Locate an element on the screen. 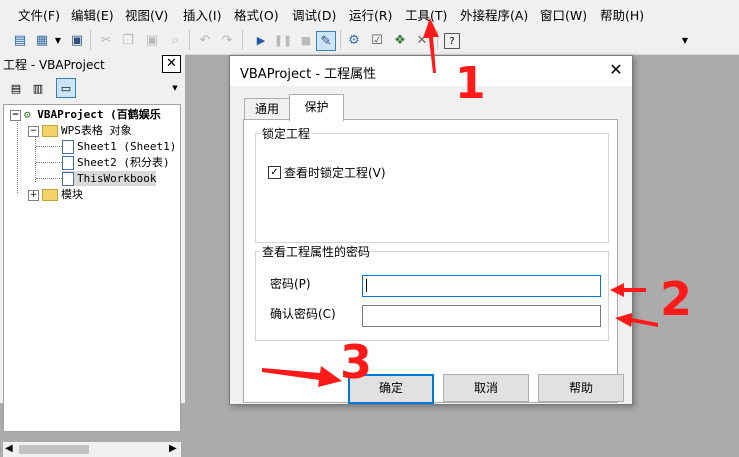  view-object-icon: ▥ is located at coordinates (38, 88).